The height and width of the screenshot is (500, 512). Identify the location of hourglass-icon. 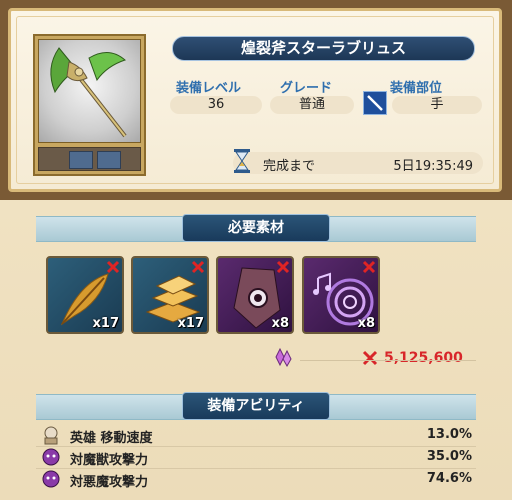
(242, 163).